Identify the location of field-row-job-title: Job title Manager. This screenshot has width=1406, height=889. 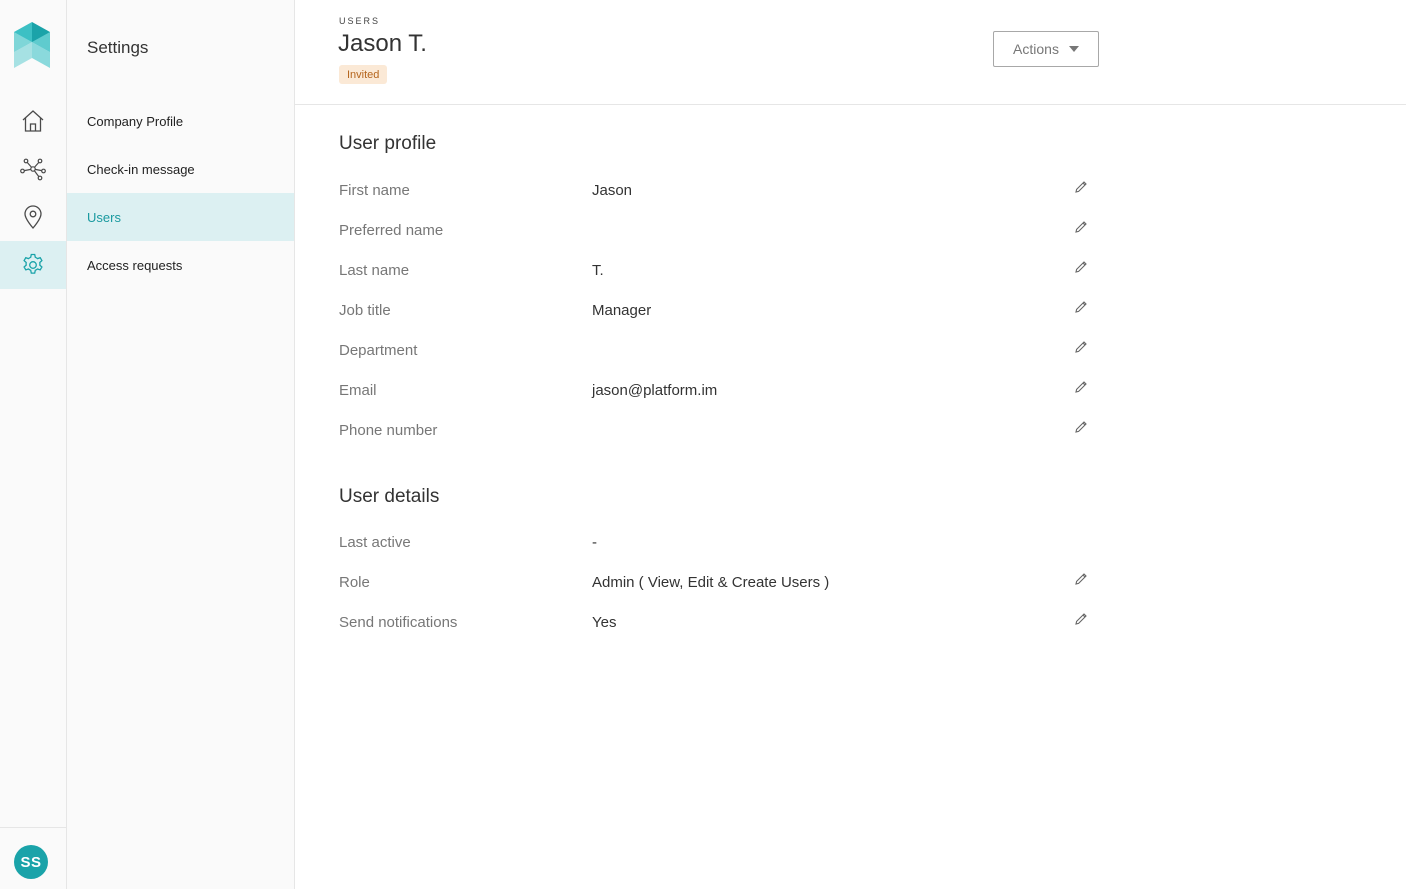
(719, 321).